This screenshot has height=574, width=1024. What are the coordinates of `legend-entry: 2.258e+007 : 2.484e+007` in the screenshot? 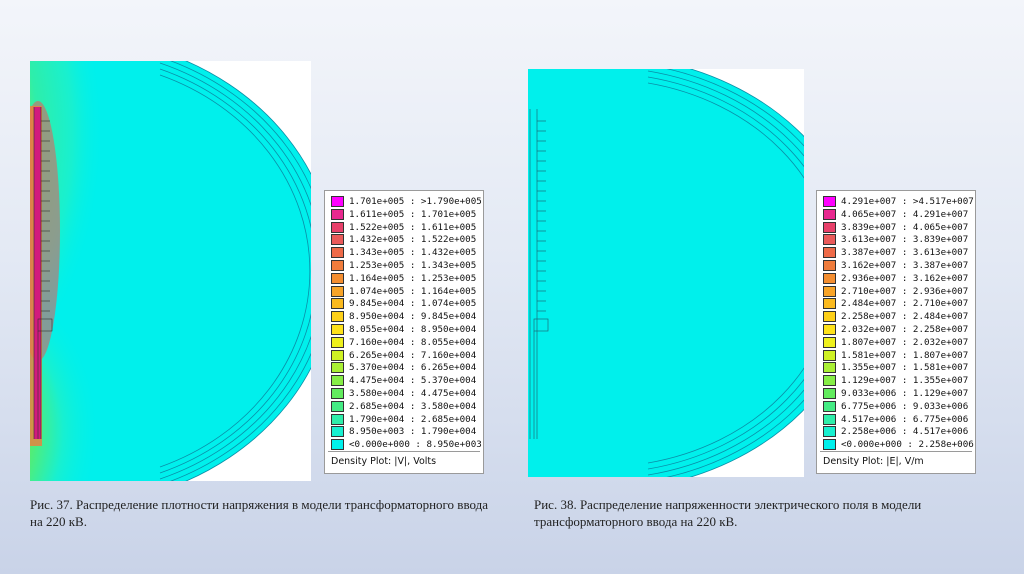 It's located at (895, 316).